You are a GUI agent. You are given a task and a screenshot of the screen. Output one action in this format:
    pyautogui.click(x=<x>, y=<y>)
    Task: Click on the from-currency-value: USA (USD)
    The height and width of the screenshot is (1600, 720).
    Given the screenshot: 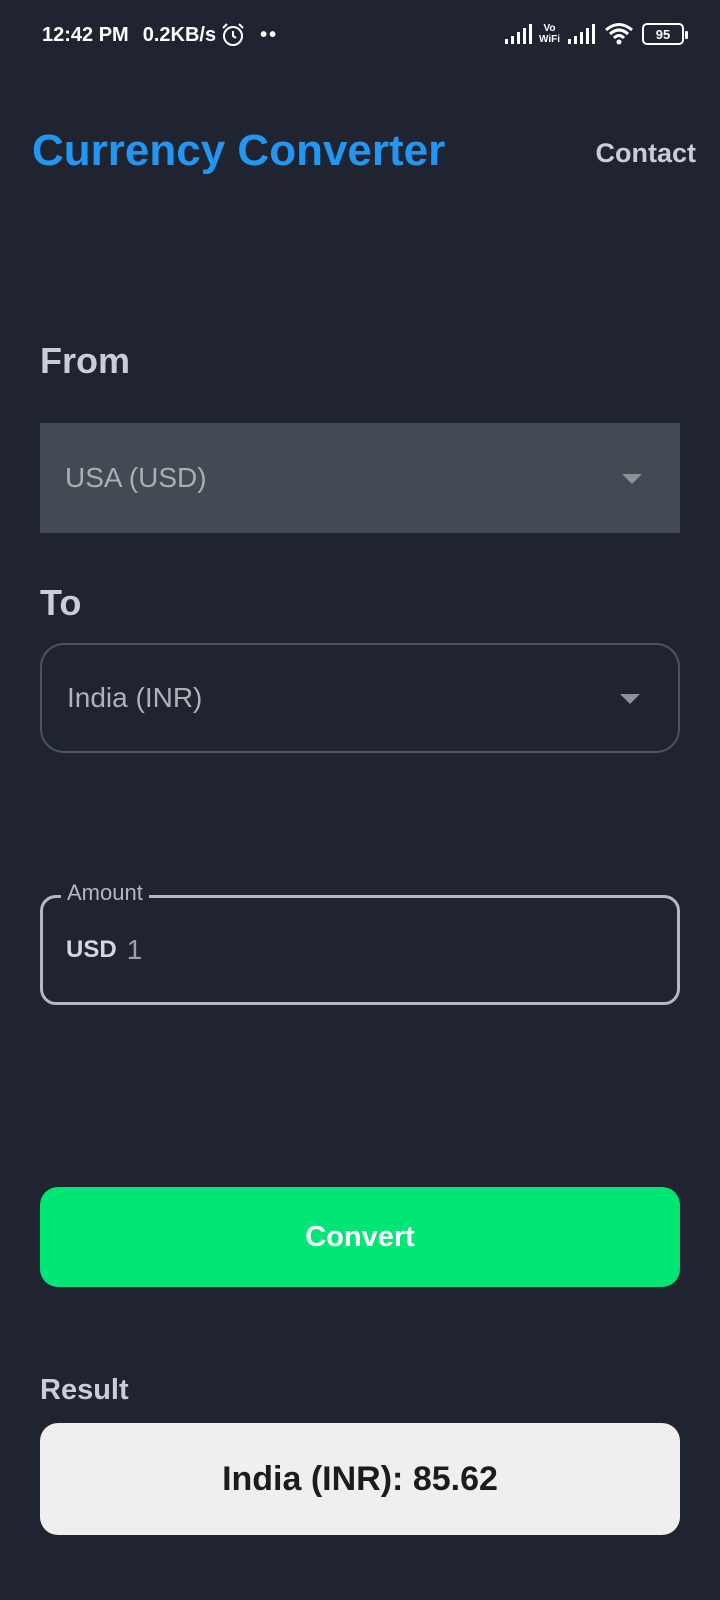 What is the action you would take?
    pyautogui.click(x=136, y=477)
    